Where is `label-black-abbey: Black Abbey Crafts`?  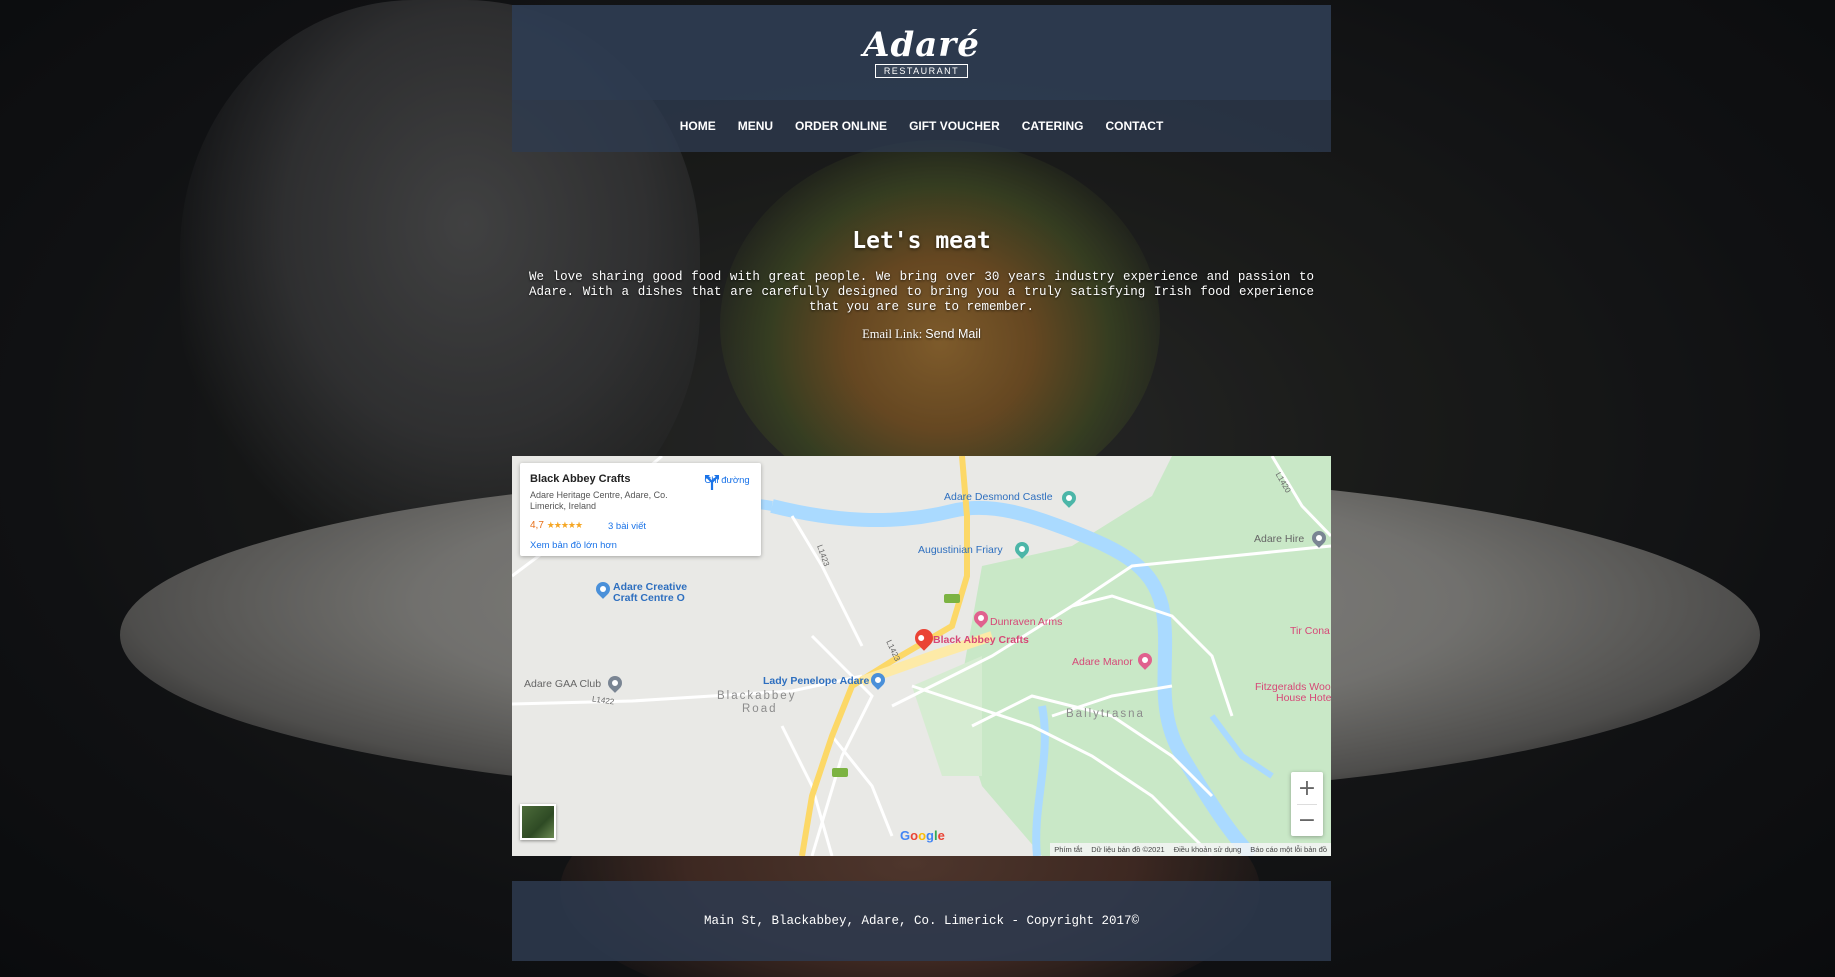 label-black-abbey: Black Abbey Crafts is located at coordinates (981, 640).